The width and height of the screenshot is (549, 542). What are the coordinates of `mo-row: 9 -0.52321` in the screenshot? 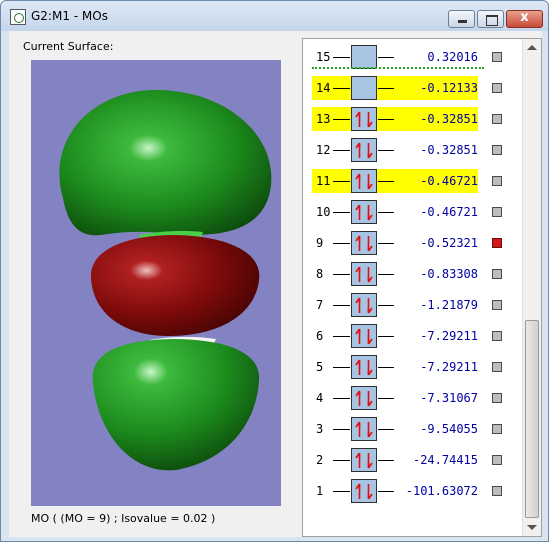 It's located at (393, 243).